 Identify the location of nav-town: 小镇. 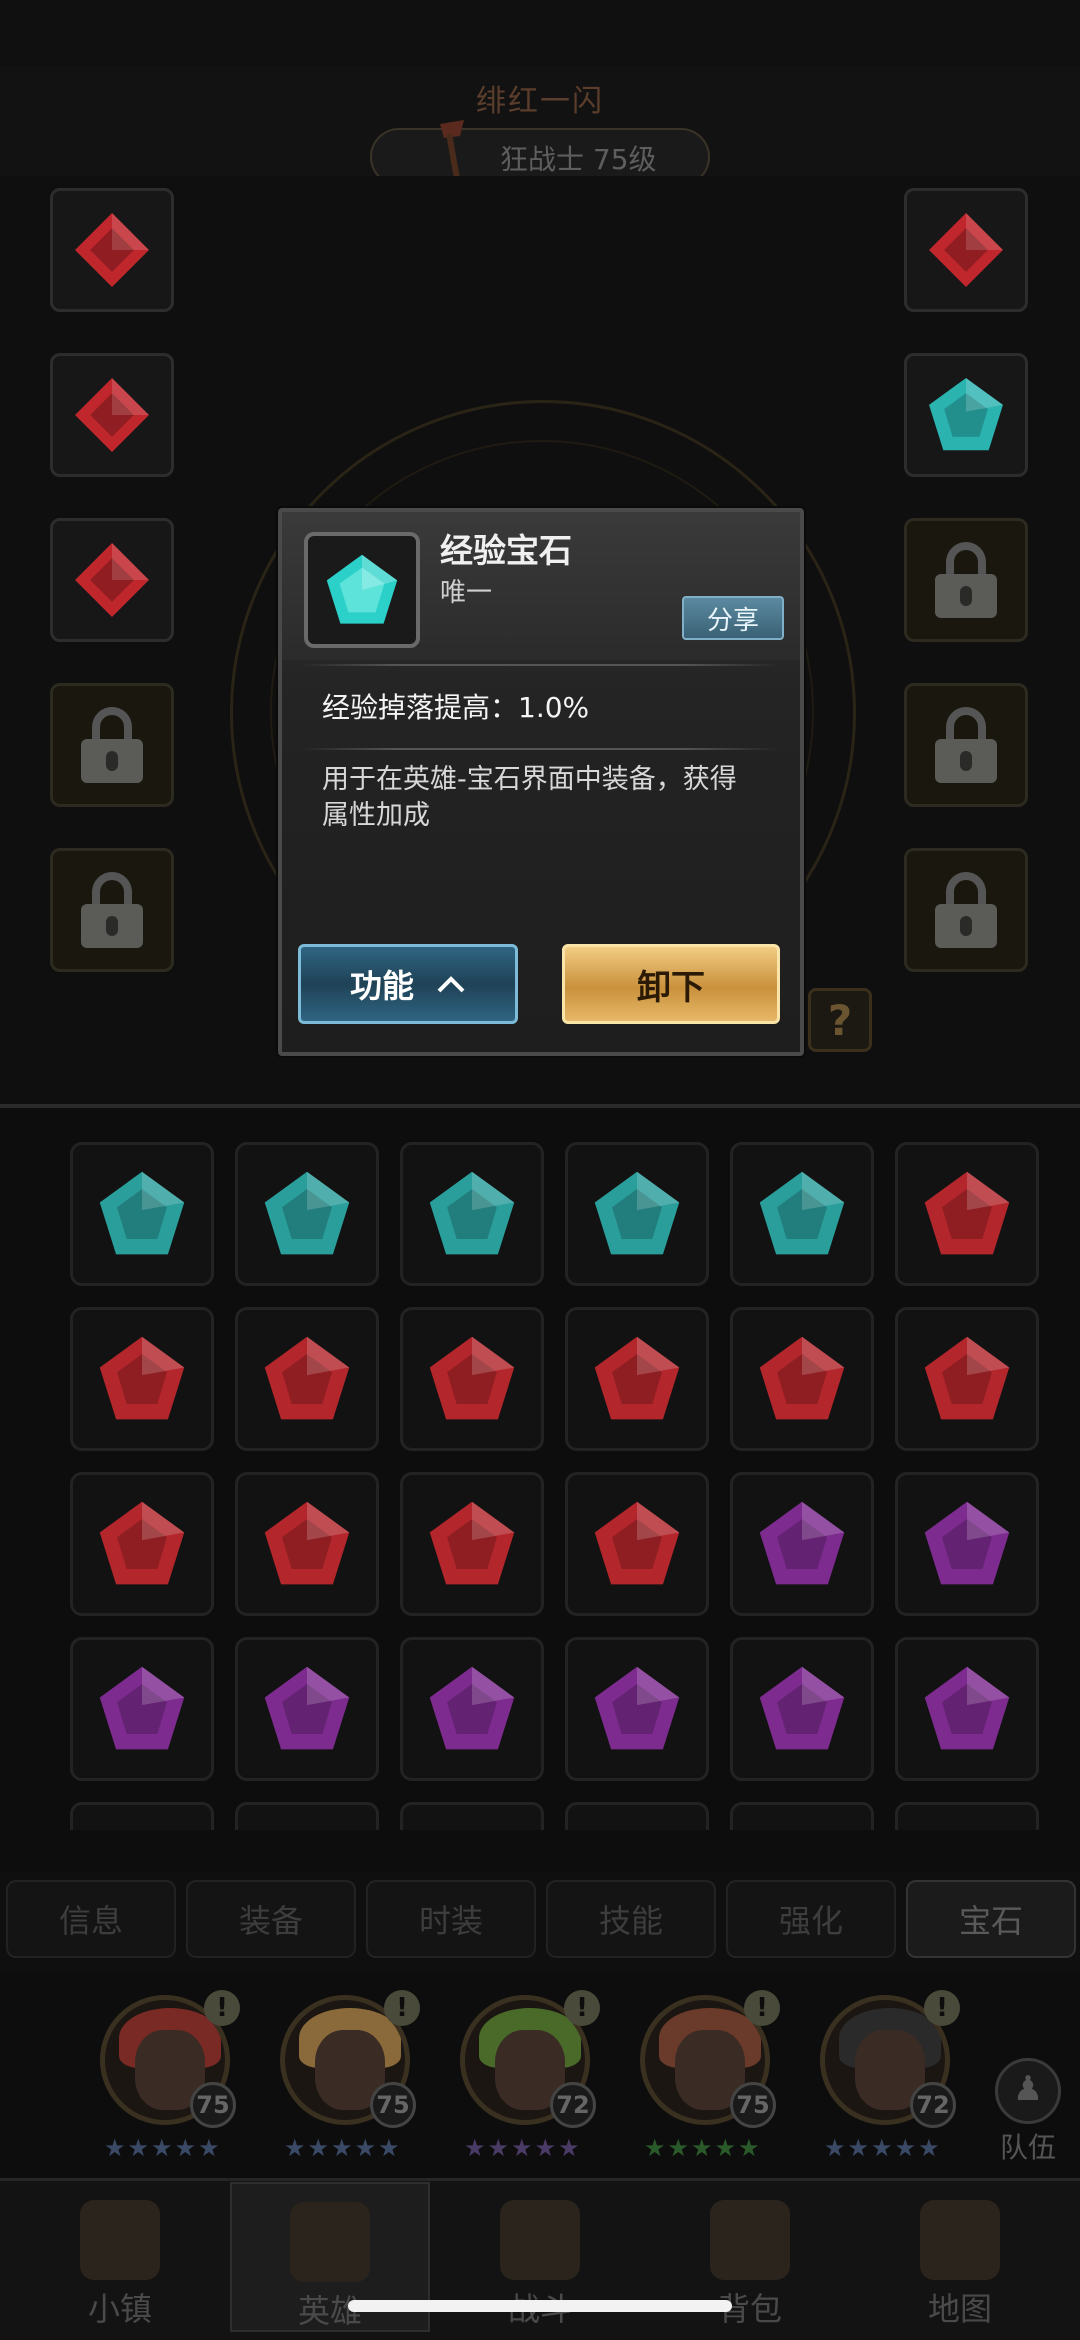
(120, 2257).